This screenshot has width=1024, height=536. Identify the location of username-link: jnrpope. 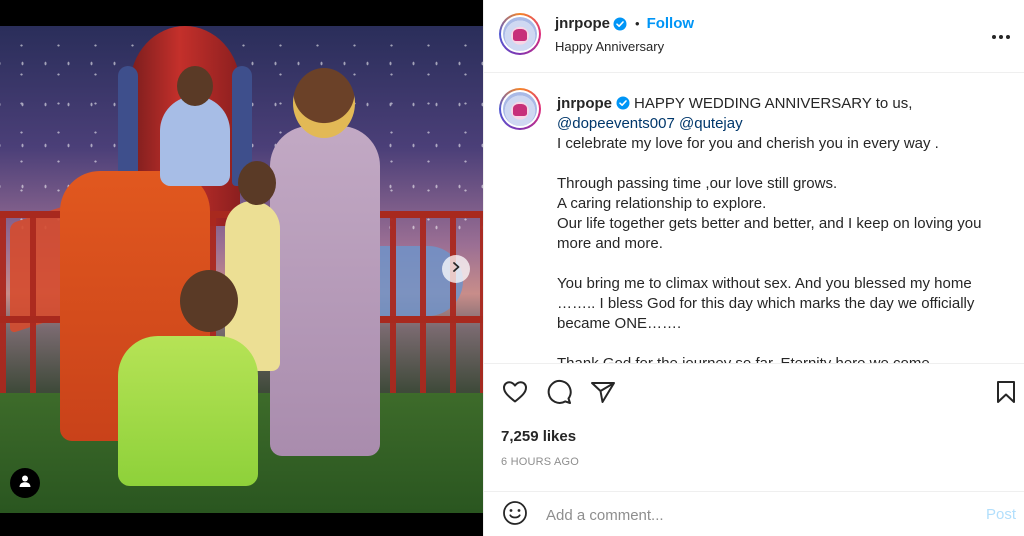
(582, 23).